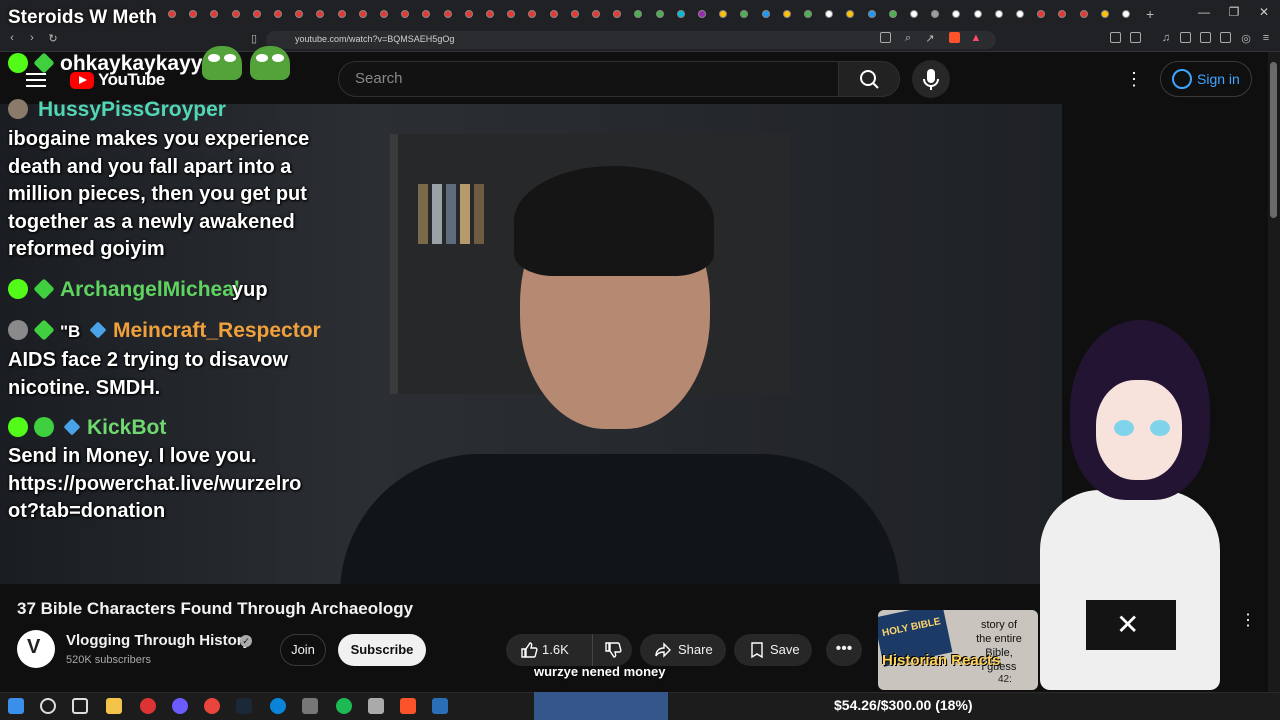 The height and width of the screenshot is (720, 1280). What do you see at coordinates (683, 650) in the screenshot?
I see `share-button: Share` at bounding box center [683, 650].